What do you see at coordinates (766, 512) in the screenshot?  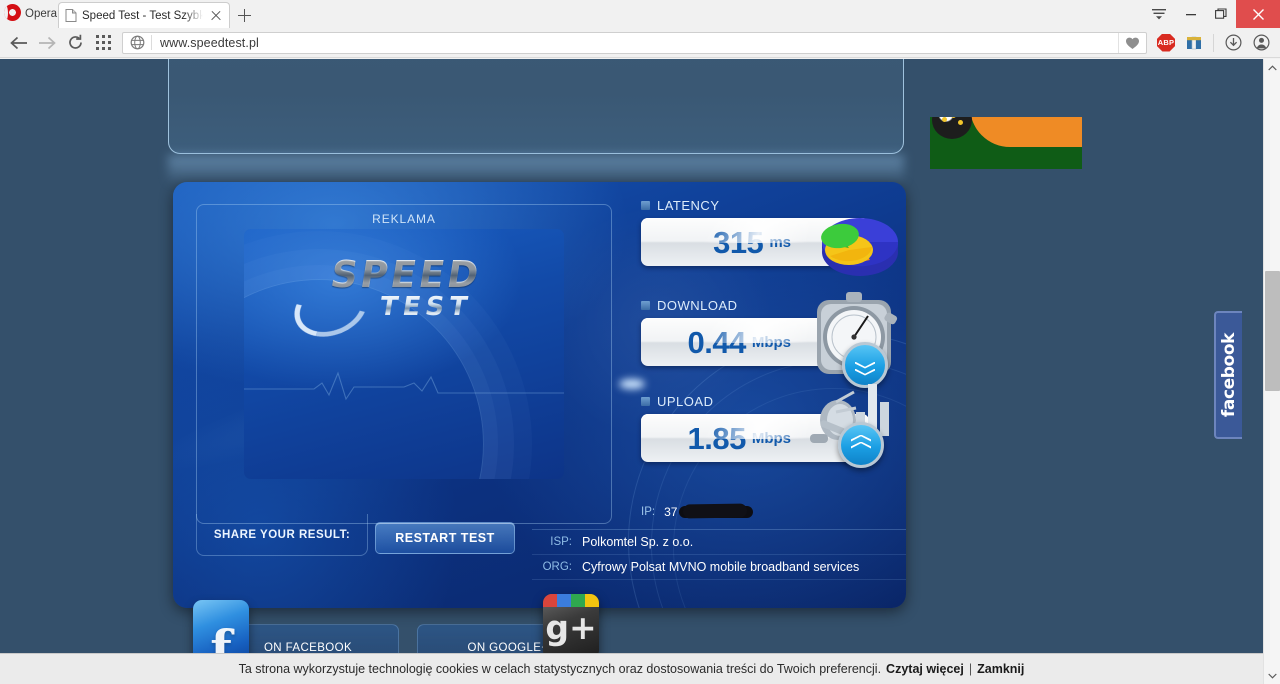 I see `ip-row: IP: 37` at bounding box center [766, 512].